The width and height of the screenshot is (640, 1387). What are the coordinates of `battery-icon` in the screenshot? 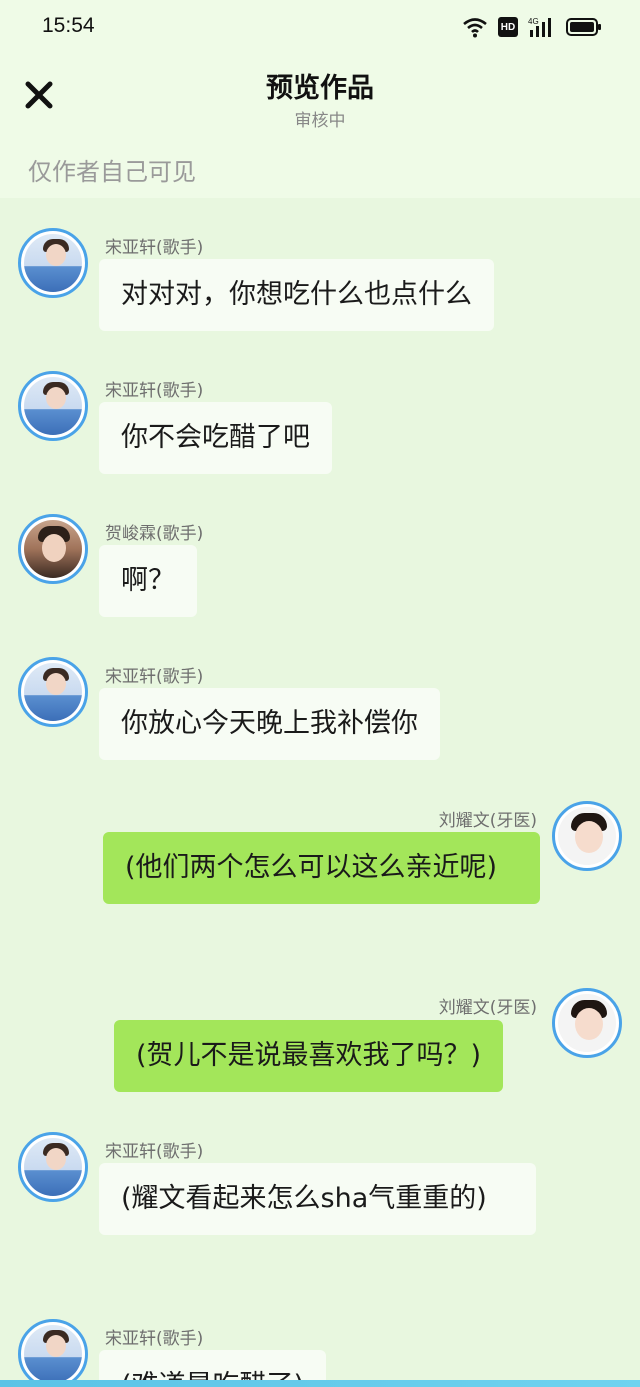 It's located at (583, 27).